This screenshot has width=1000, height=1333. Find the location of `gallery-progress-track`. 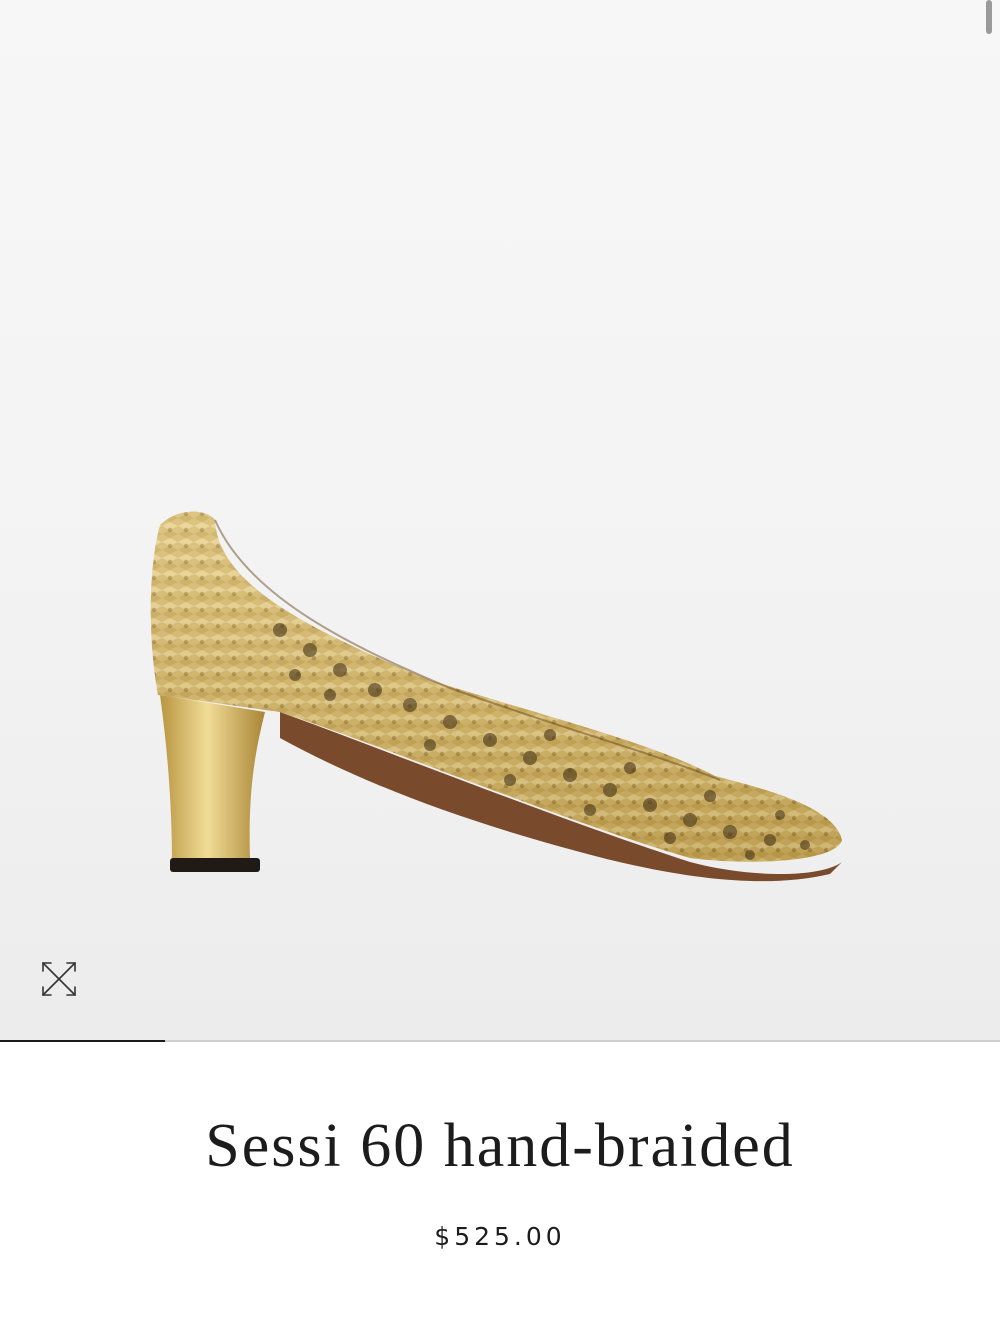

gallery-progress-track is located at coordinates (500, 1041).